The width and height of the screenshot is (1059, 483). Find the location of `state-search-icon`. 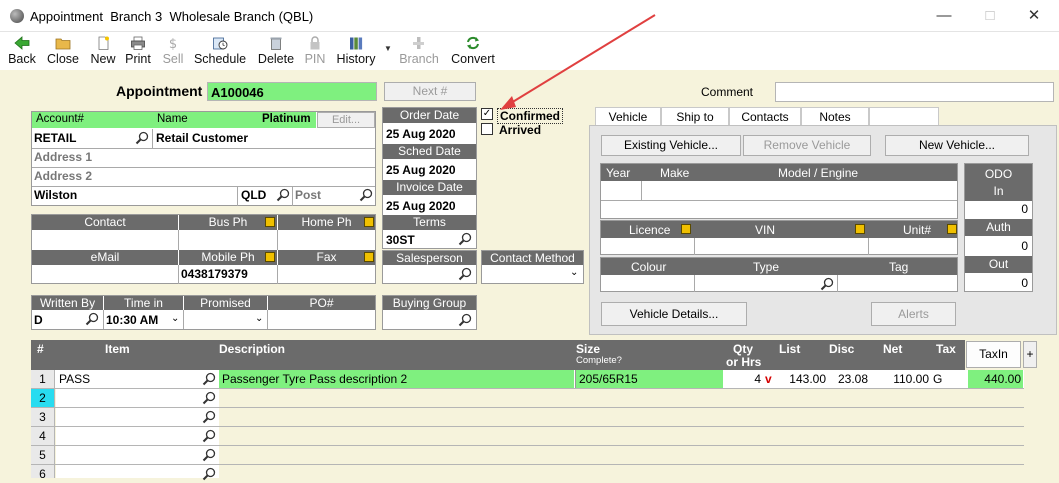

state-search-icon is located at coordinates (283, 195).